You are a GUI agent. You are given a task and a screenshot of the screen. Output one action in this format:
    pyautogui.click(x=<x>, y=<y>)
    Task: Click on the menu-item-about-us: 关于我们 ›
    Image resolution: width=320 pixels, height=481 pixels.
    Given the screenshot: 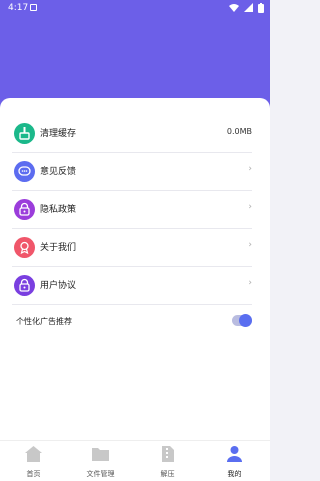 What is the action you would take?
    pyautogui.click(x=132, y=247)
    